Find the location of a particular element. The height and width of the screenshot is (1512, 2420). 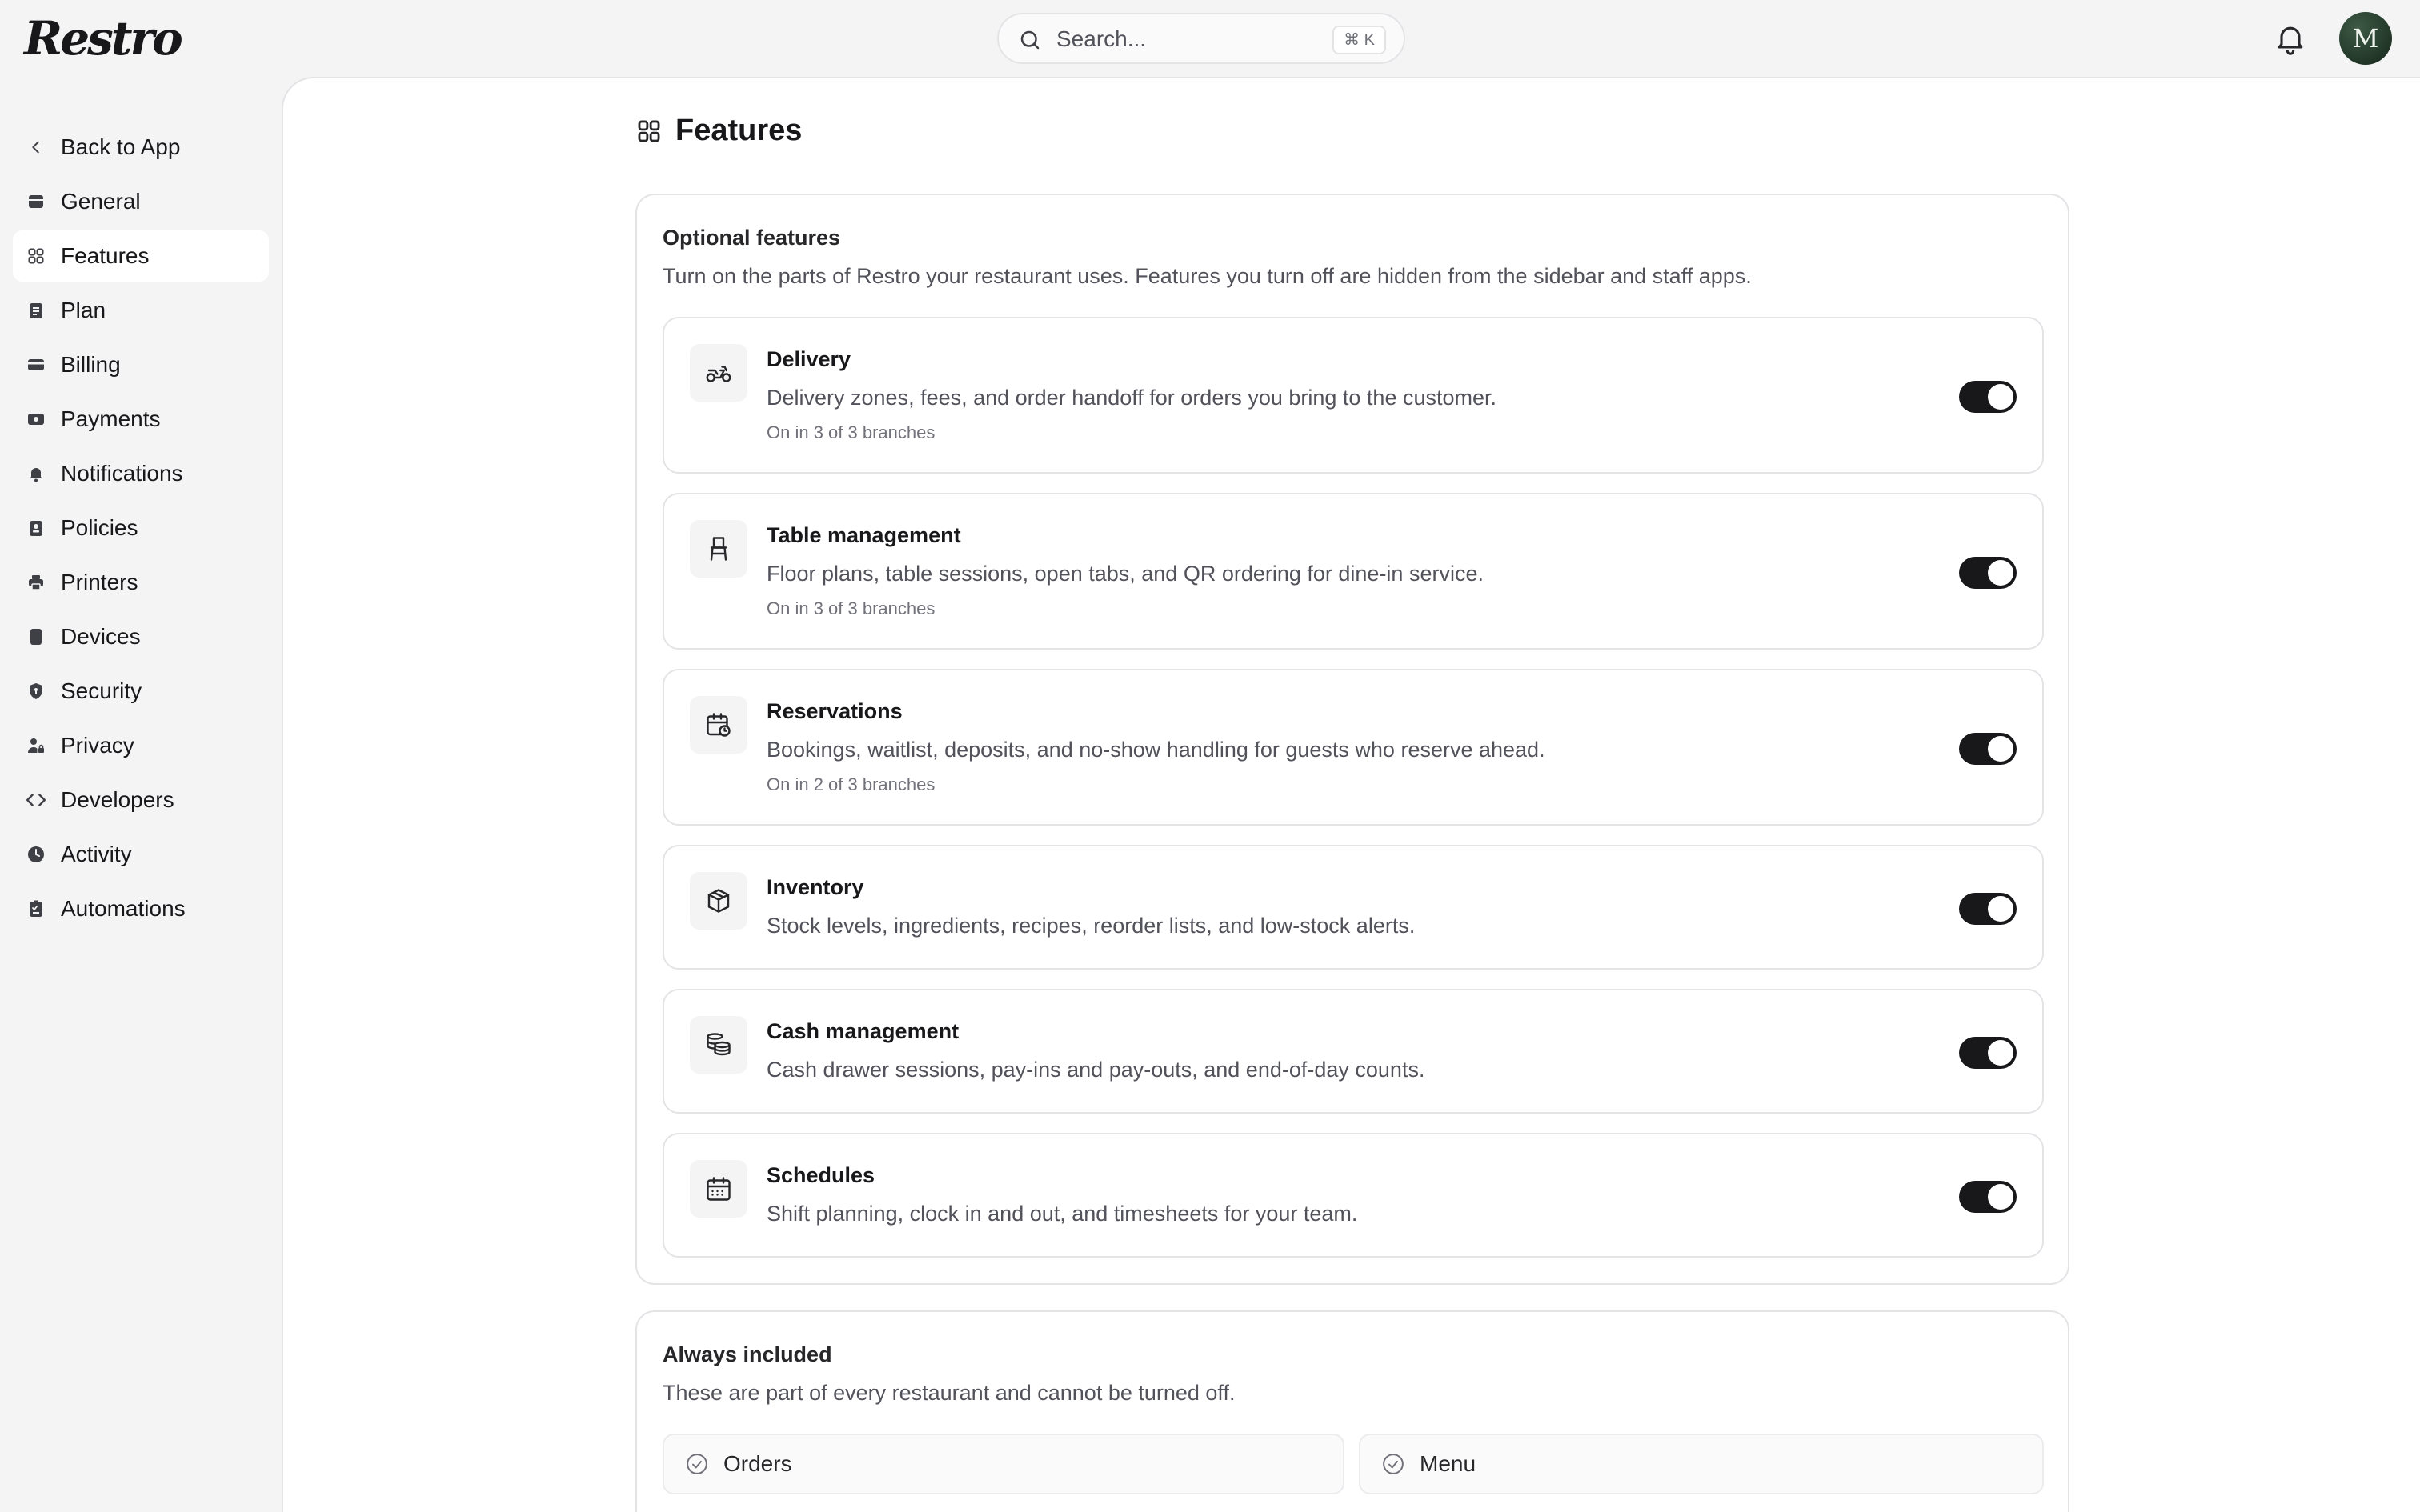

sidebar-item-label: Payments is located at coordinates (111, 418).